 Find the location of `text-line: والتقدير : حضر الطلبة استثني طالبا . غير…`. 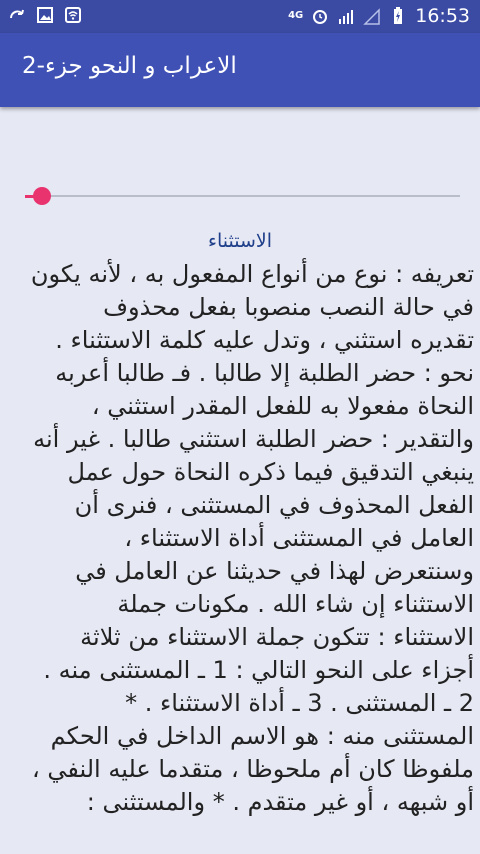

text-line: والتقدير : حضر الطلبة استثني طالبا . غير… is located at coordinates (253, 439).